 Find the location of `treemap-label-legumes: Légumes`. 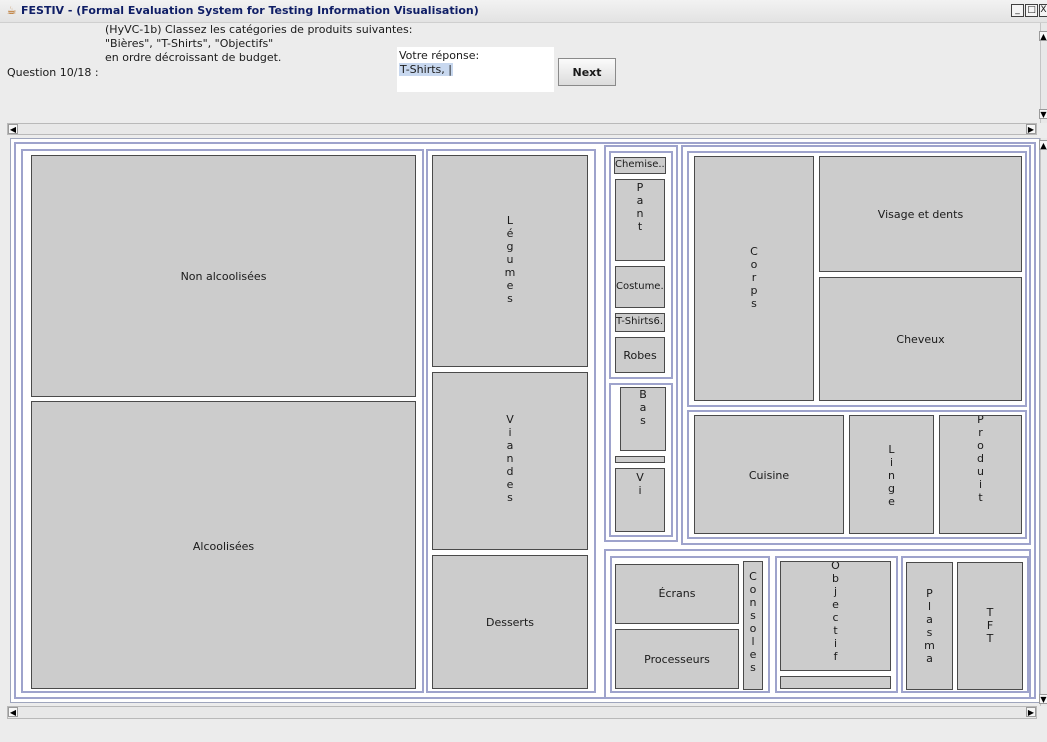

treemap-label-legumes: Légumes is located at coordinates (510, 259).